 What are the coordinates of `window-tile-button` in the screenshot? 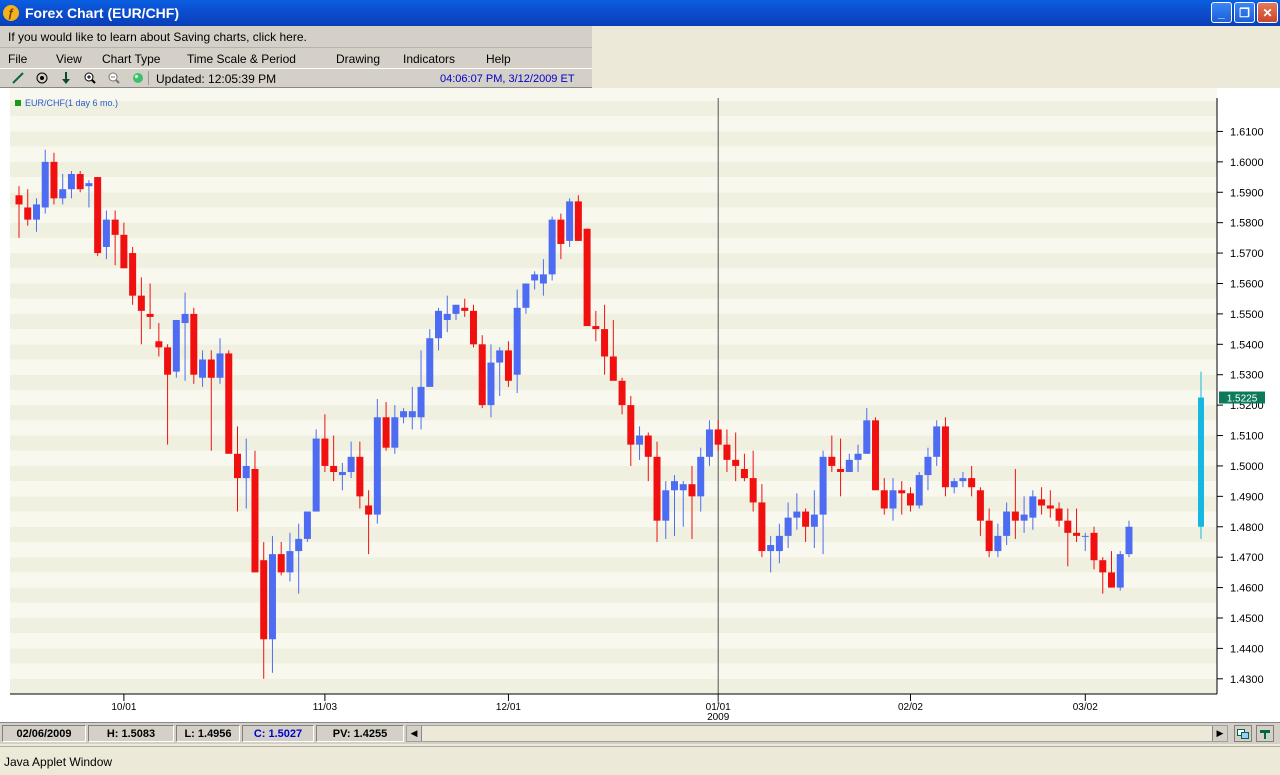 It's located at (1243, 733).